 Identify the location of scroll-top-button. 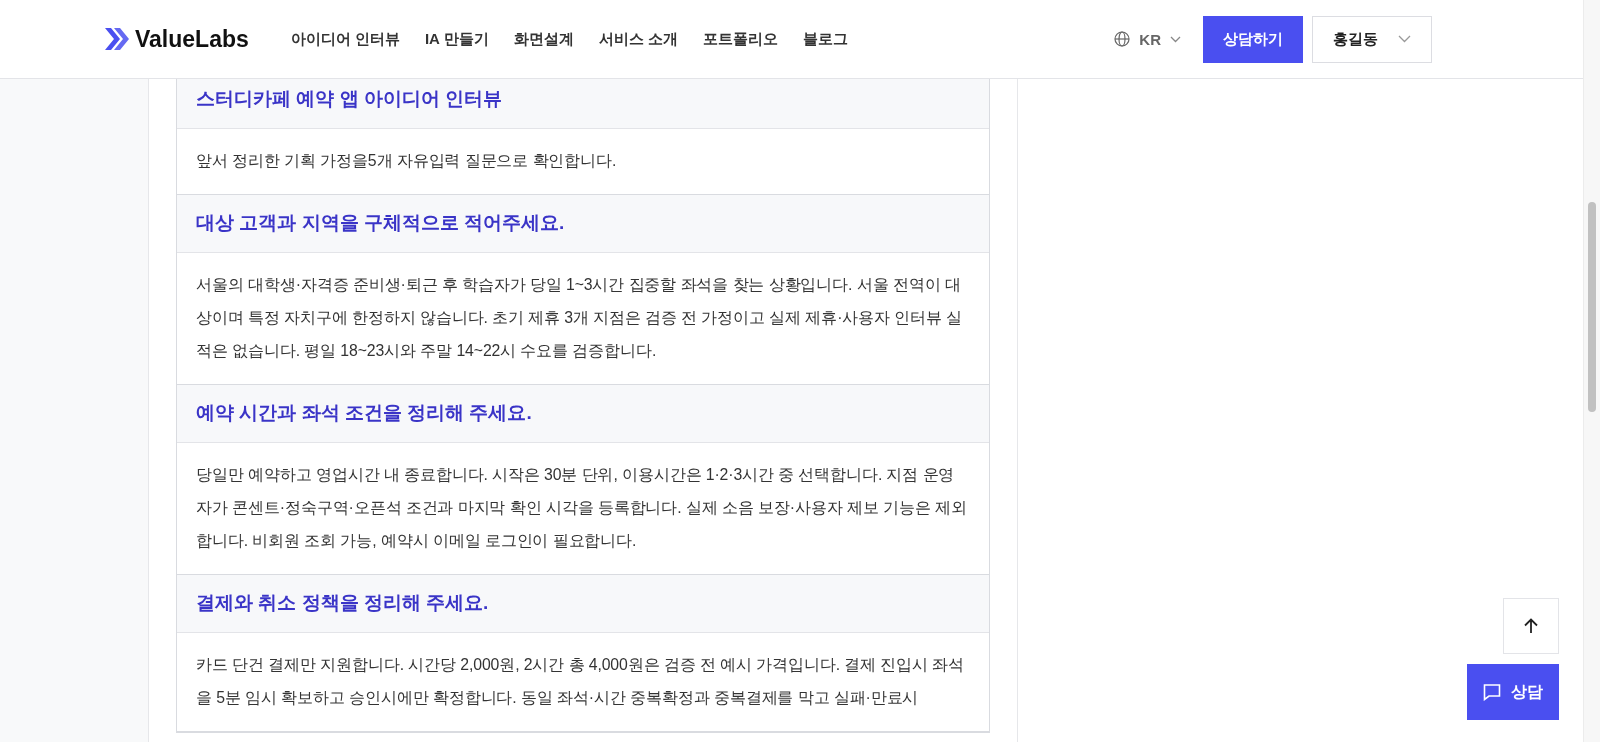
(1531, 626).